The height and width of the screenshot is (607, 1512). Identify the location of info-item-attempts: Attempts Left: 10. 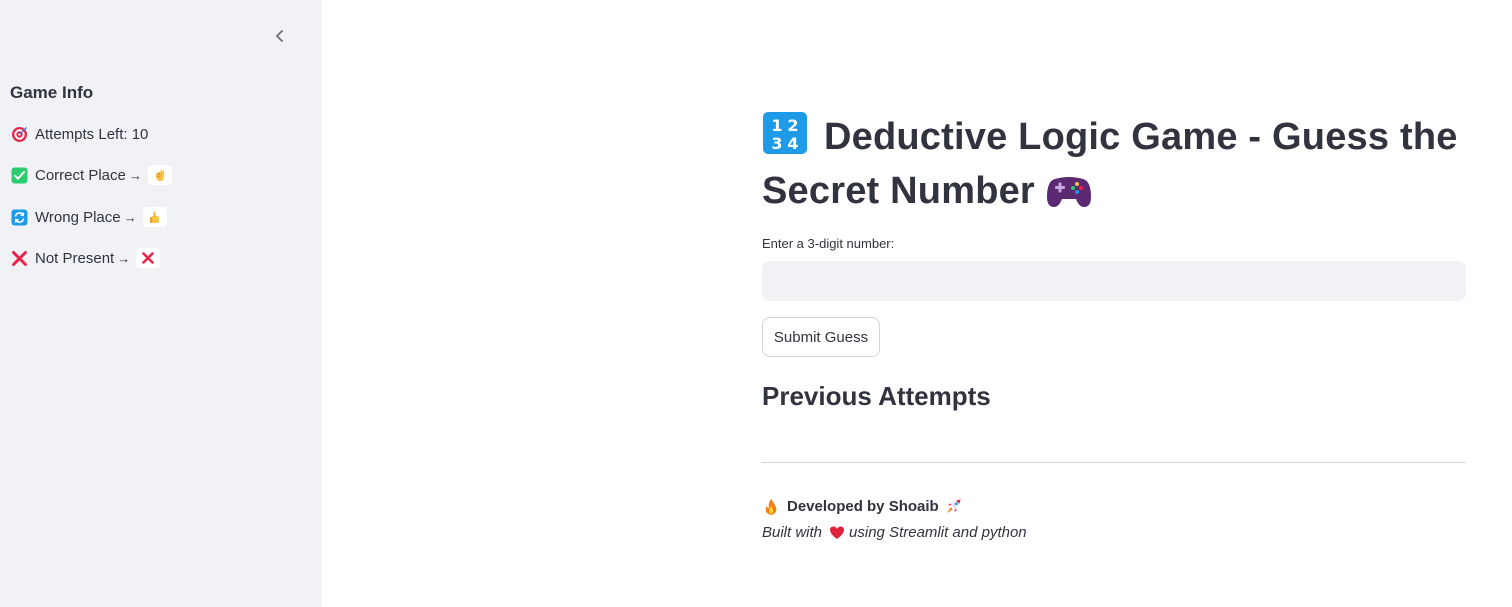
(79, 134).